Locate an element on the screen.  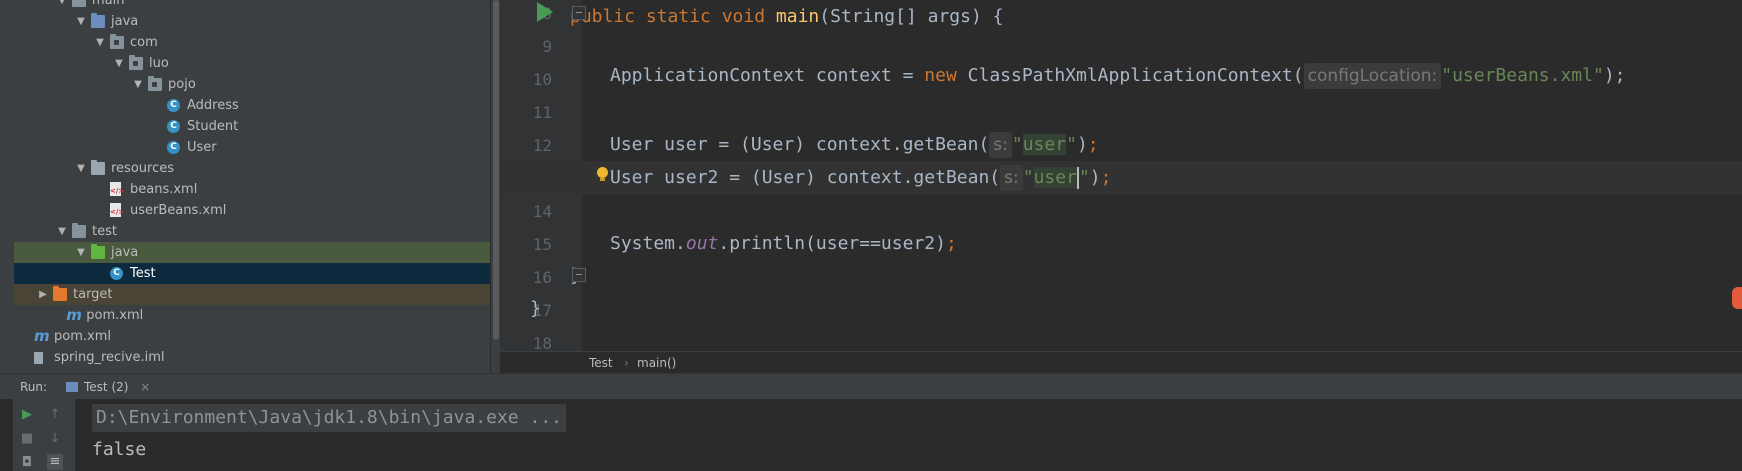
run-toolbar: ▶ ↑ ■ ↓ ◘ ≡ is located at coordinates (44, 435).